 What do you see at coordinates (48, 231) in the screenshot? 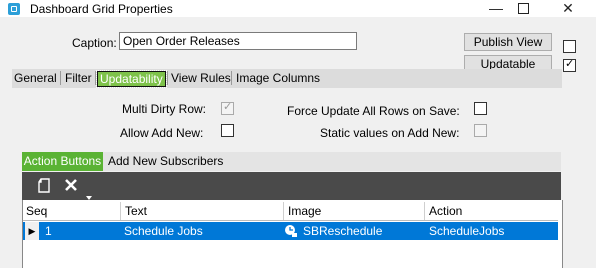
I see `cell-seq: 1` at bounding box center [48, 231].